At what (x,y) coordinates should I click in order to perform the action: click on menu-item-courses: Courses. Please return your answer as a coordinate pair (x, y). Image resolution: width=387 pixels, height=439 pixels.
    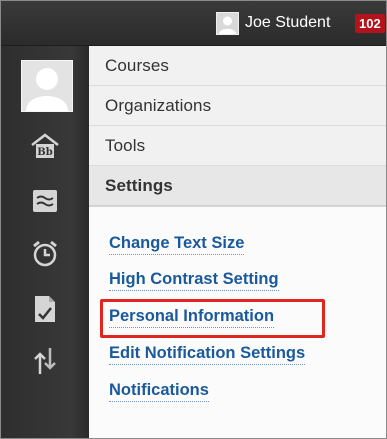
    Looking at the image, I should click on (237, 66).